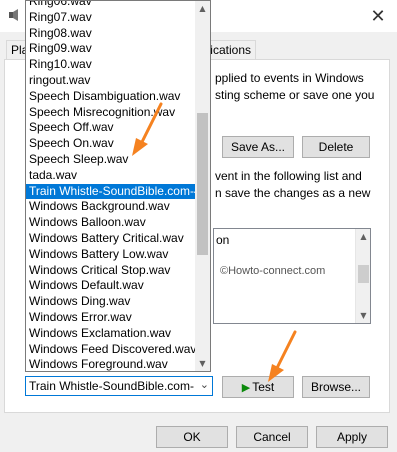 This screenshot has width=397, height=452. What do you see at coordinates (352, 437) in the screenshot?
I see `apply-button: Apply` at bounding box center [352, 437].